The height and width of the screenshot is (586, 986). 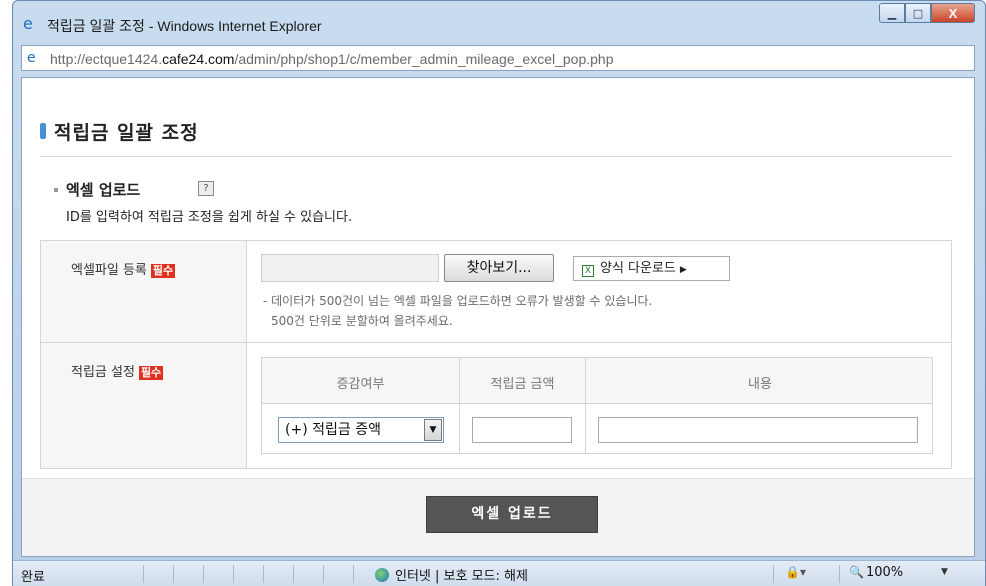 What do you see at coordinates (103, 372) in the screenshot?
I see `mileage-label-text: 적립금 설정` at bounding box center [103, 372].